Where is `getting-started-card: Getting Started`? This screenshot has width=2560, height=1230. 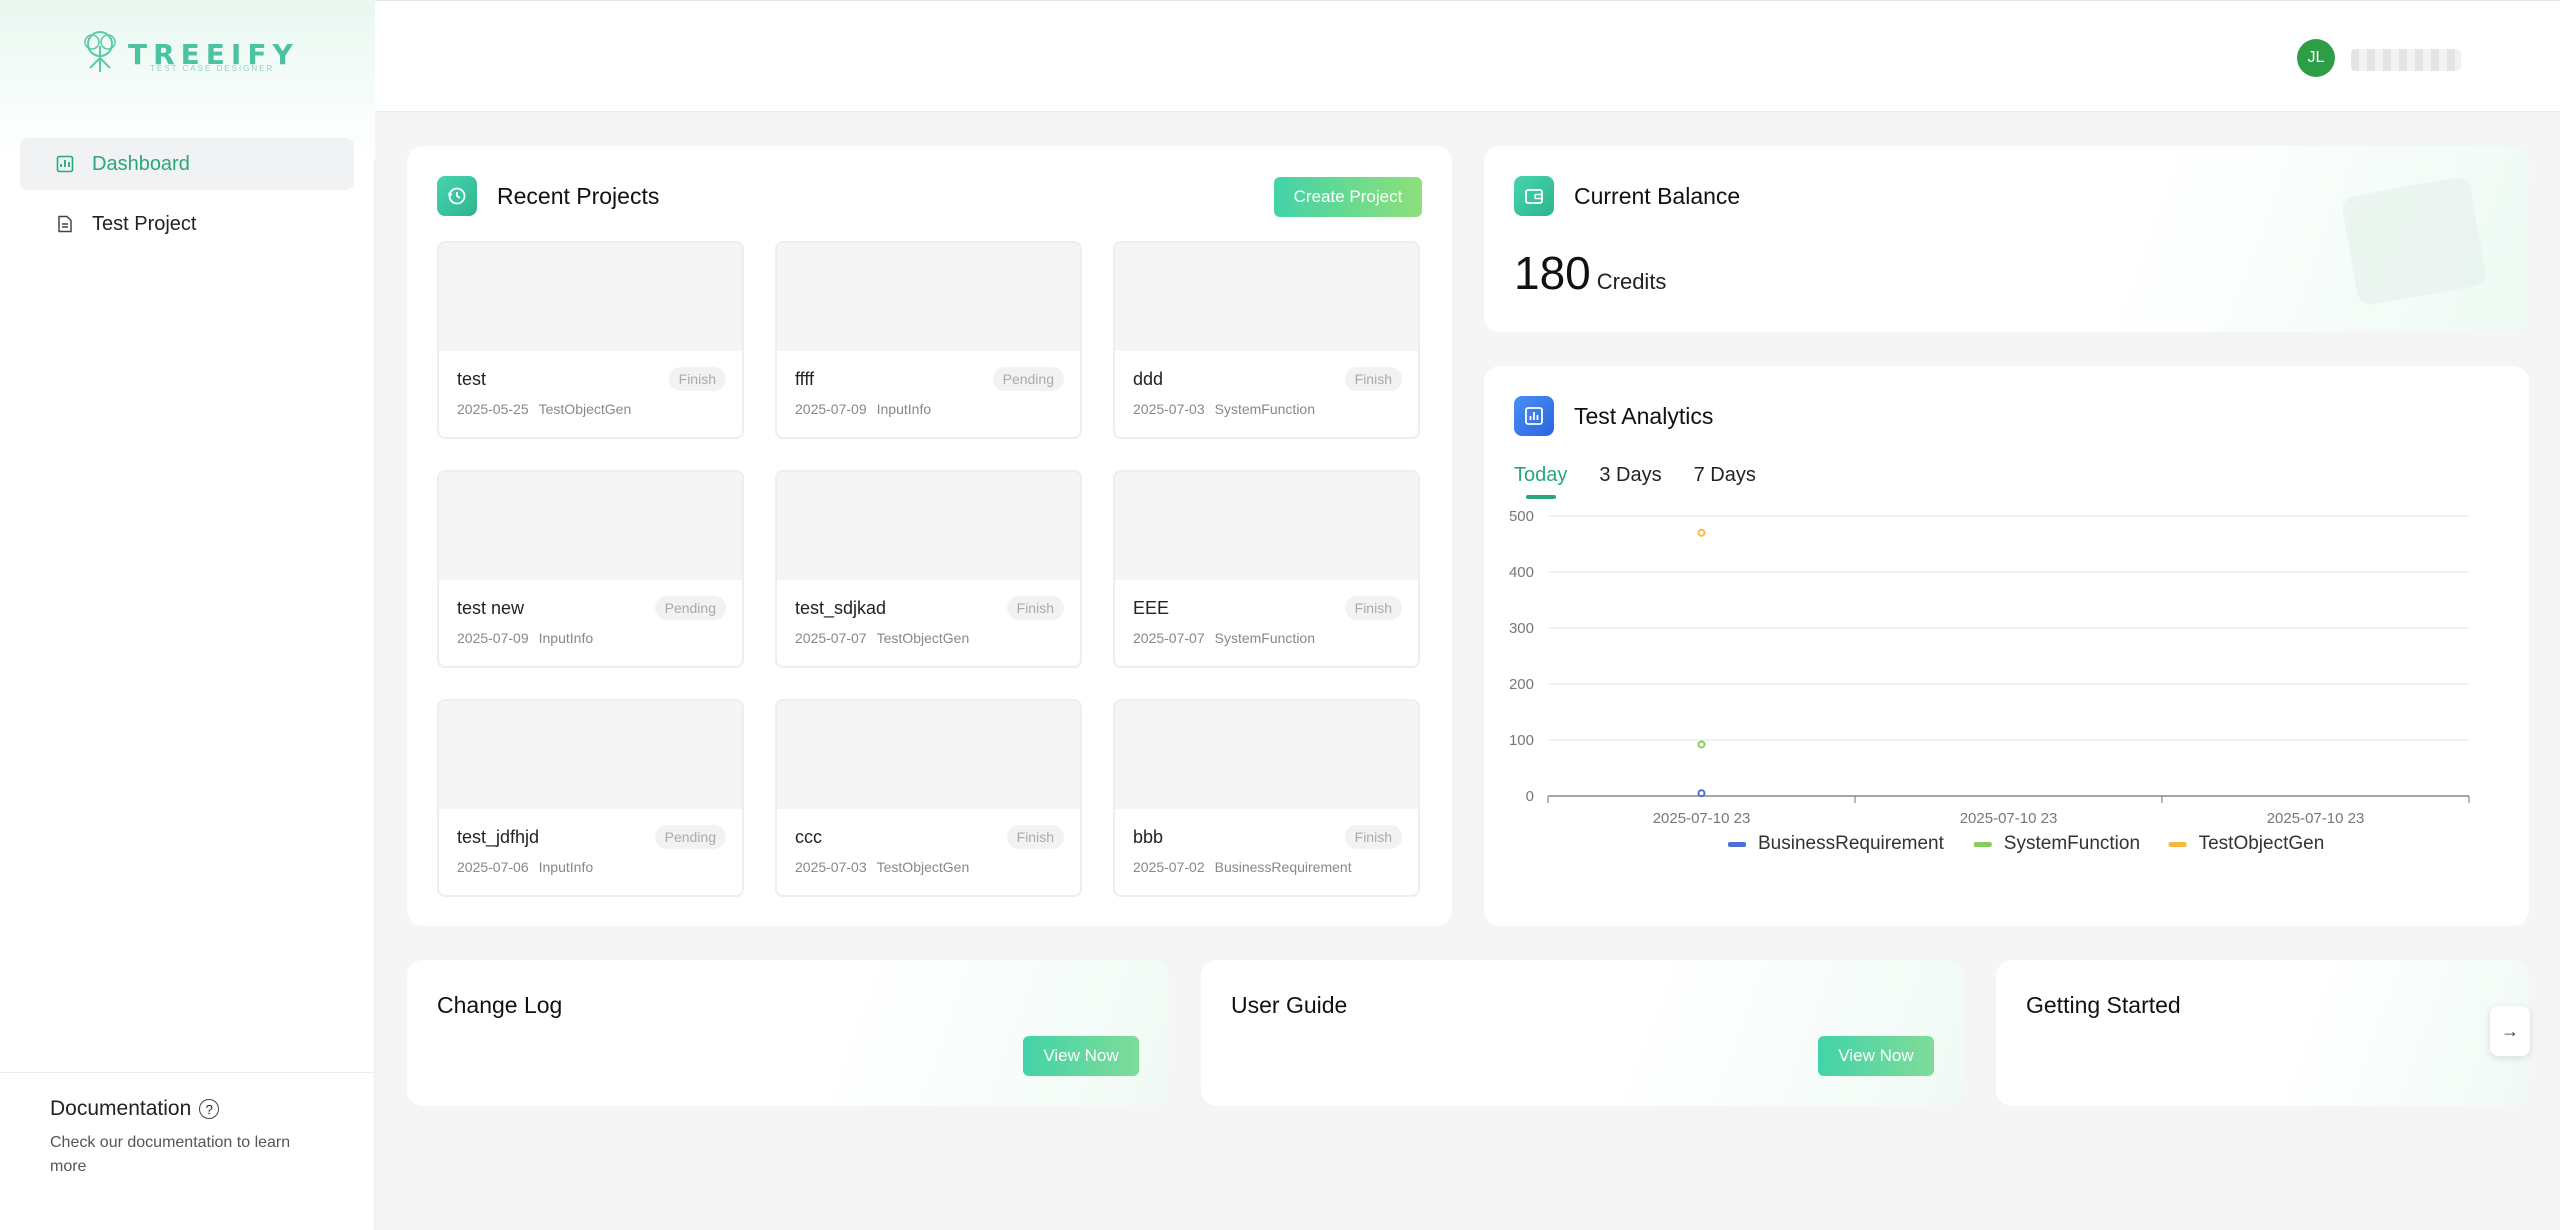 getting-started-card: Getting Started is located at coordinates (2262, 1033).